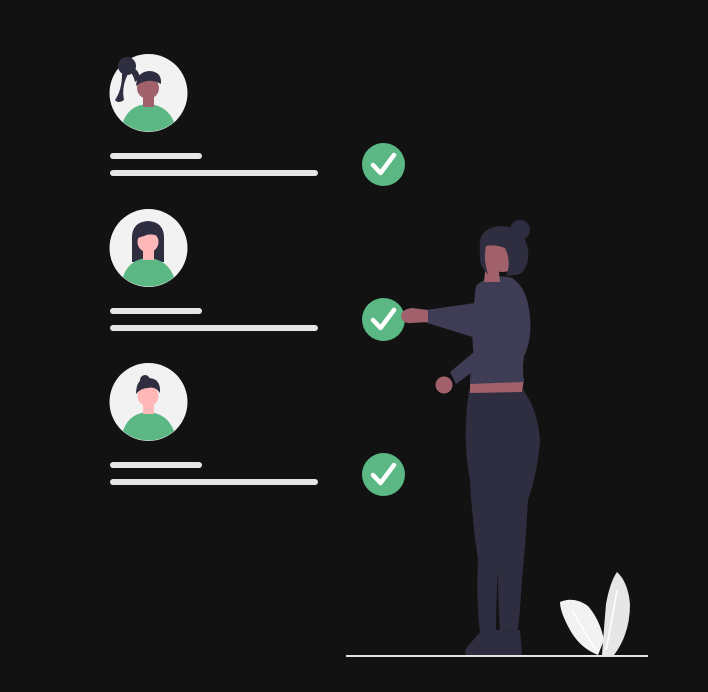  I want to click on standing-woman-pointing, so click(470, 437).